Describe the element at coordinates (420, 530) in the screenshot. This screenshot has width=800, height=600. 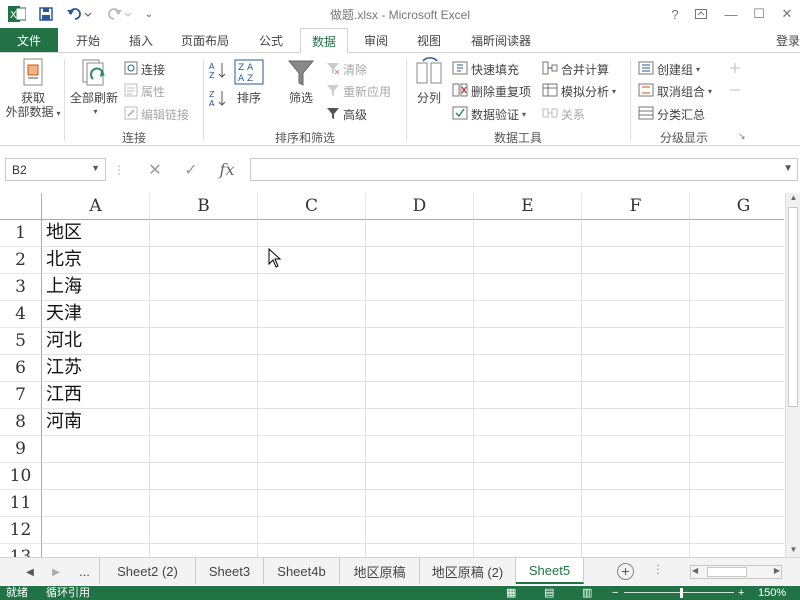
I see `cell-D12` at that location.